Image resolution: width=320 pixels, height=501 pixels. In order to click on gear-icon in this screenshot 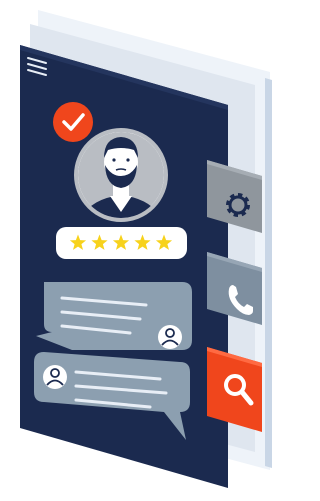, I will do `click(238, 205)`.